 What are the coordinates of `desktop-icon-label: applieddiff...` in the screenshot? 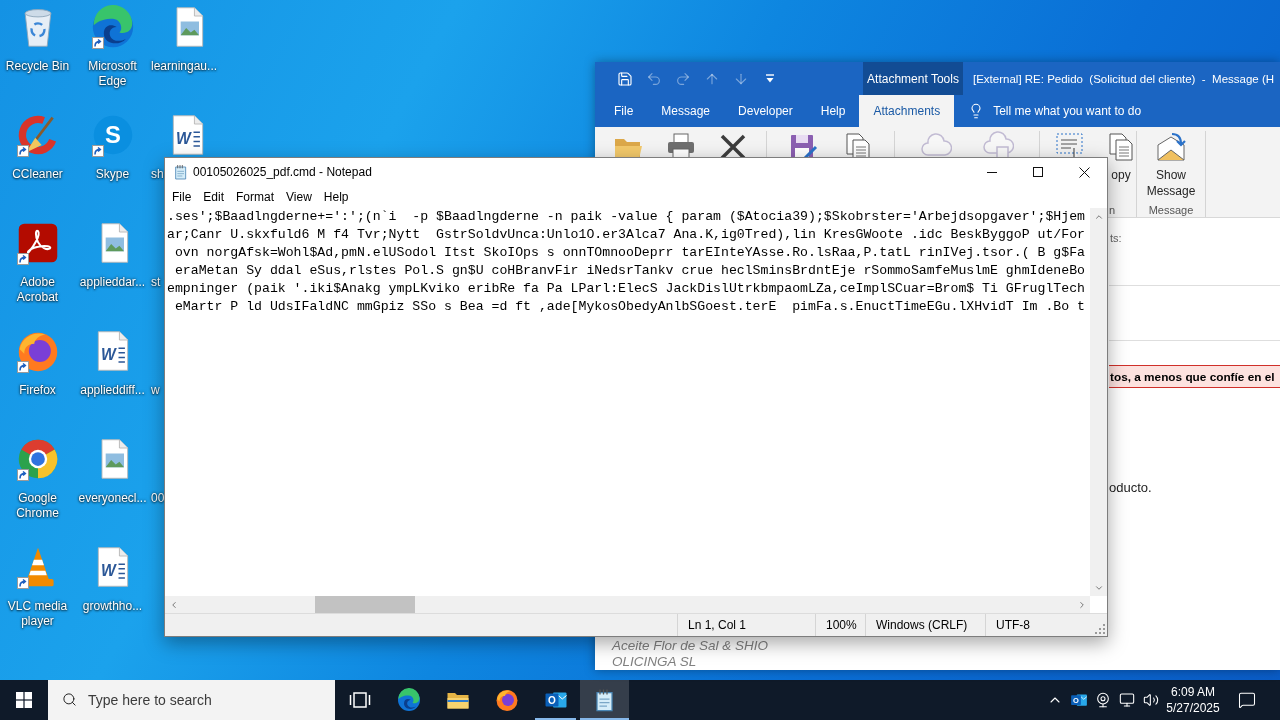 It's located at (112, 390).